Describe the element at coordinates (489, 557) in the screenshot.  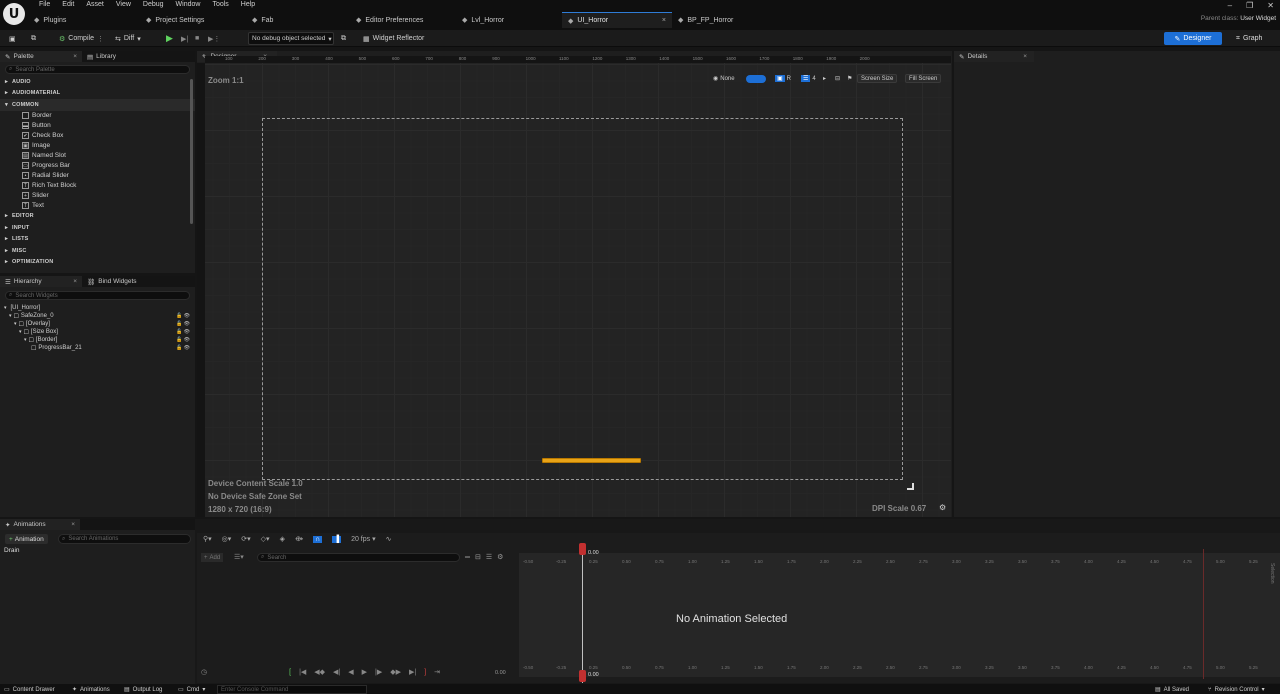
I see `list-icon: ☰` at that location.